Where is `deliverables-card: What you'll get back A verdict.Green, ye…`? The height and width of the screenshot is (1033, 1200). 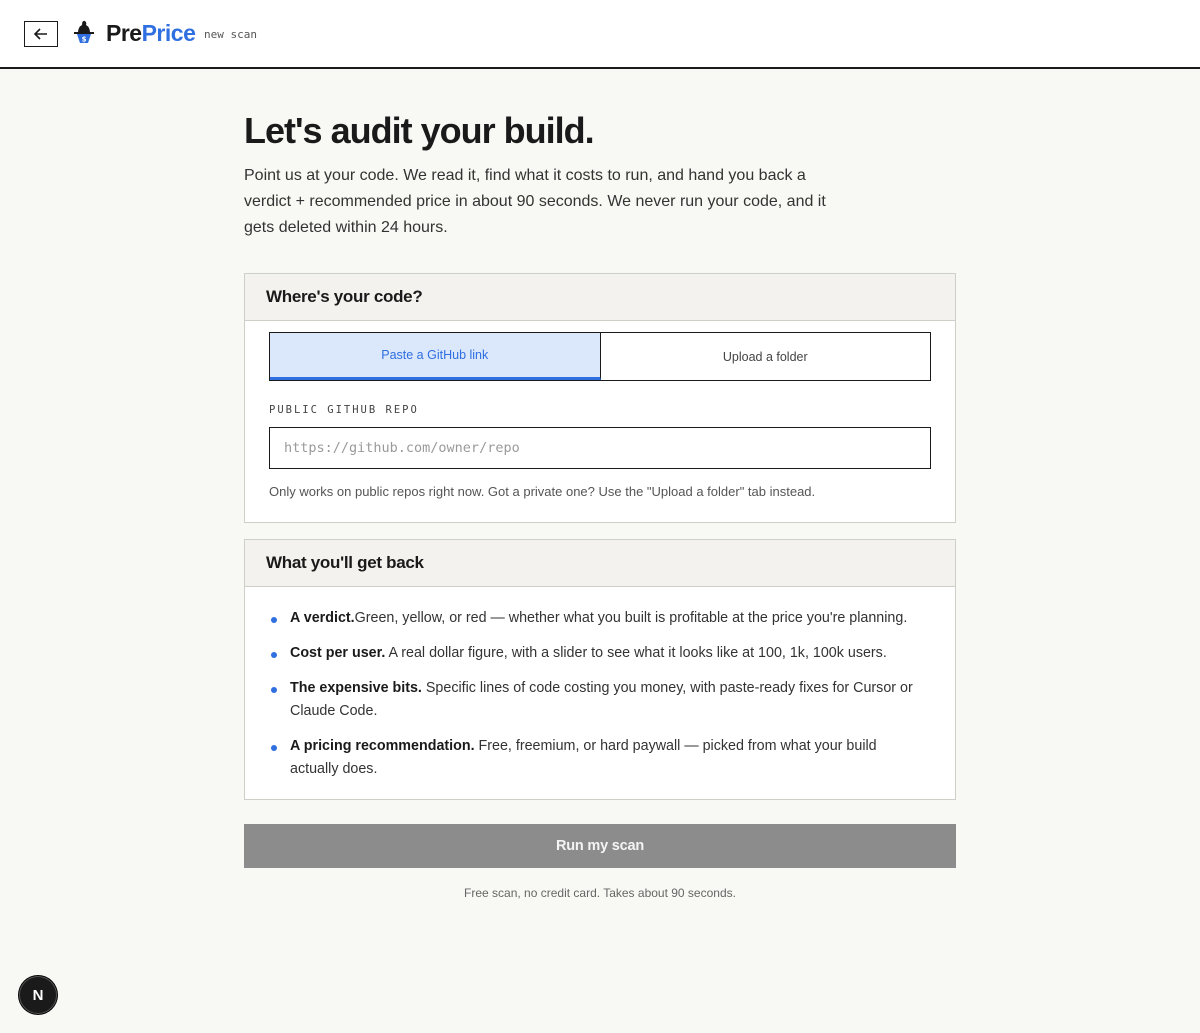
deliverables-card: What you'll get back A verdict.Green, ye… is located at coordinates (600, 669).